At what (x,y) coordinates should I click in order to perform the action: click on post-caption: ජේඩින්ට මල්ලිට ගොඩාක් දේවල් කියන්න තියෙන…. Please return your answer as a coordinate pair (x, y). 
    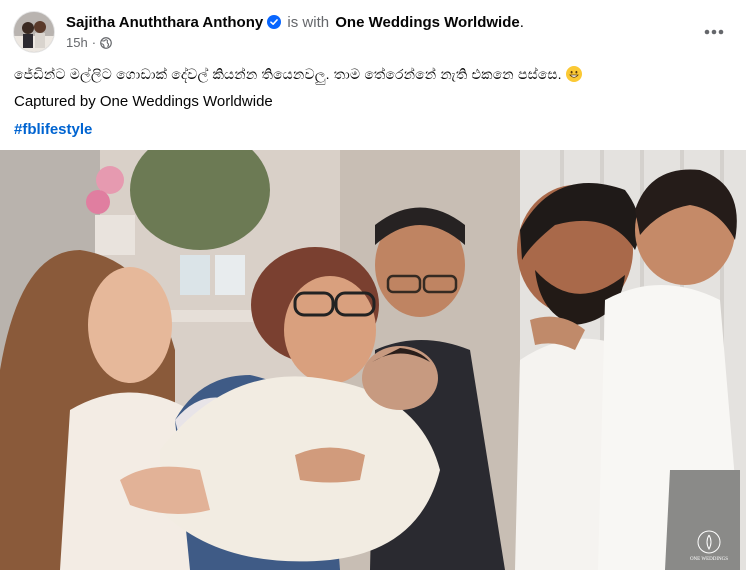
    Looking at the image, I should click on (374, 106).